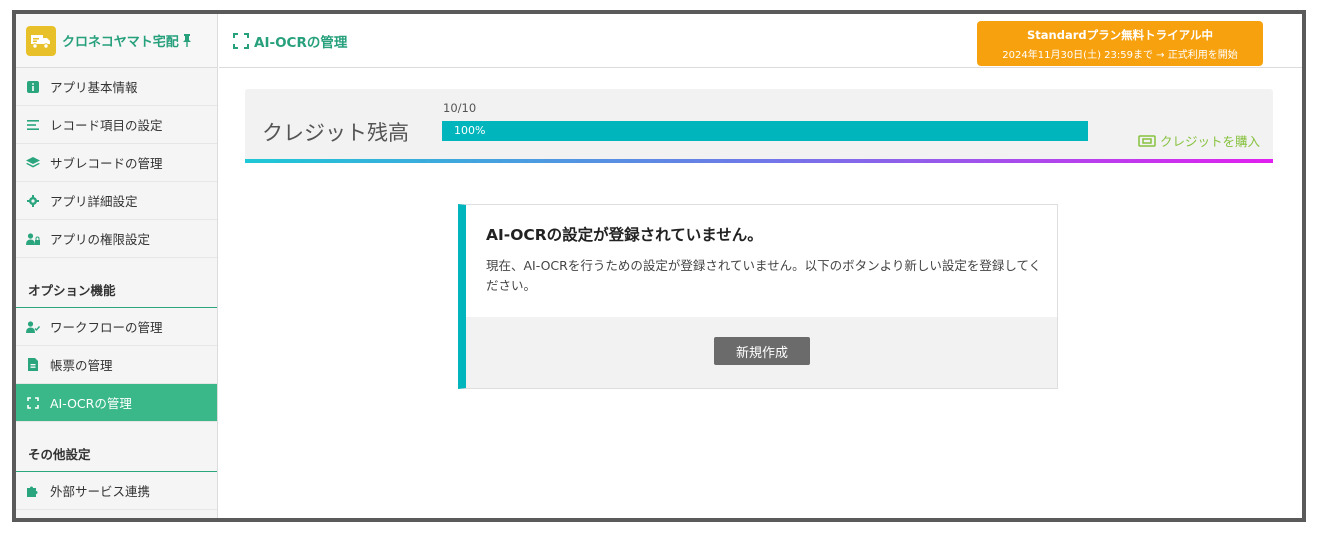 The height and width of the screenshot is (539, 1322). What do you see at coordinates (187, 40) in the screenshot?
I see `pin-icon` at bounding box center [187, 40].